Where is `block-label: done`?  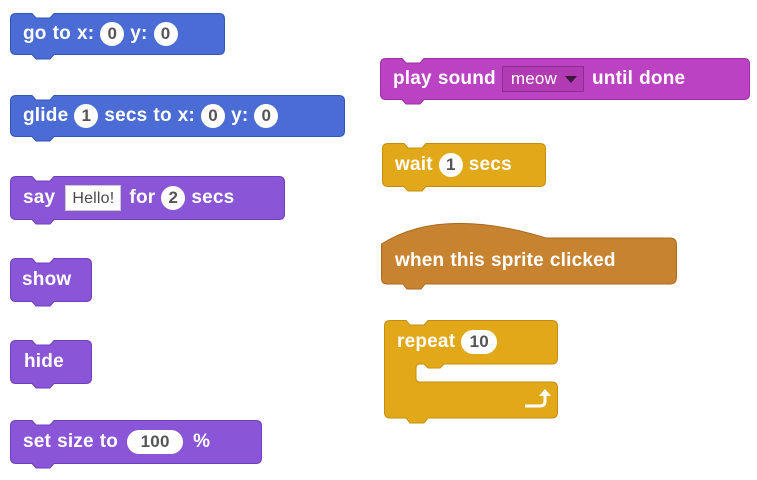 block-label: done is located at coordinates (662, 78).